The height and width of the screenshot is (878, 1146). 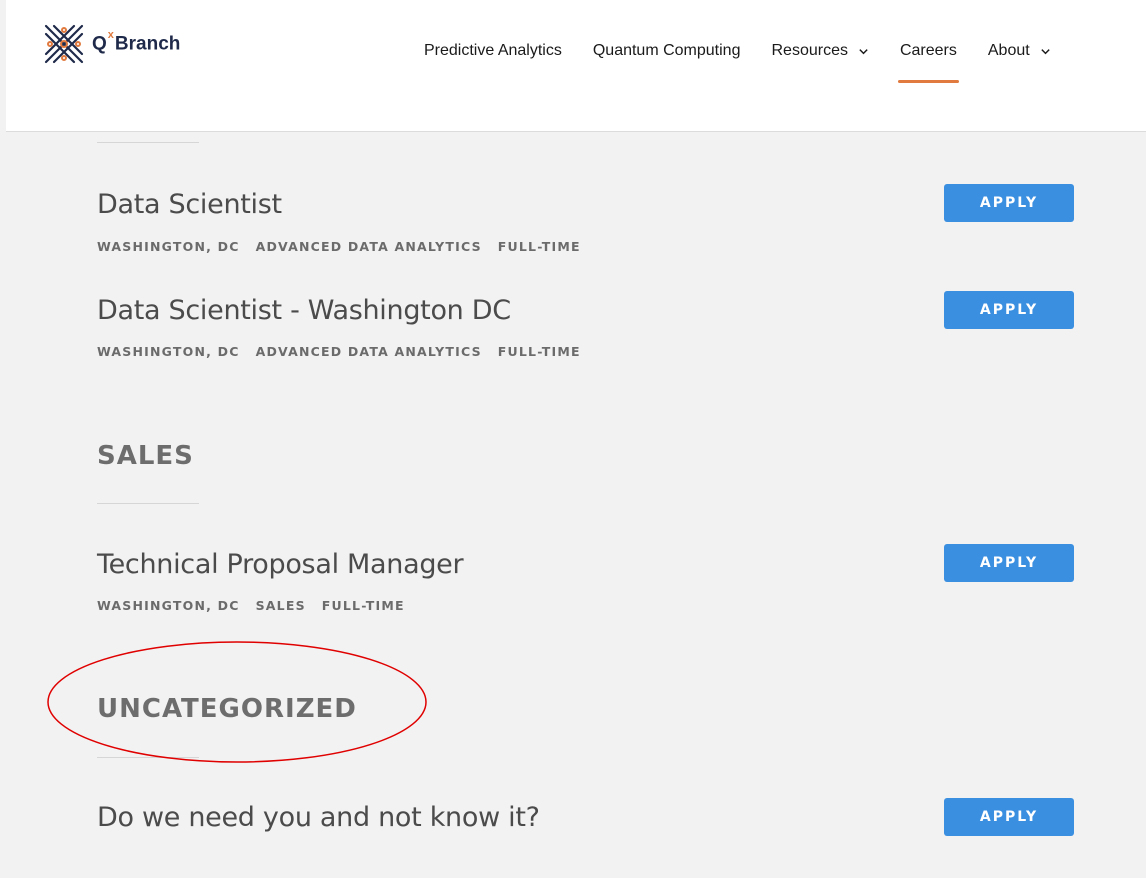 I want to click on job-meta: WASHINGTON, DC SALES FULL-TIME, so click(x=259, y=605).